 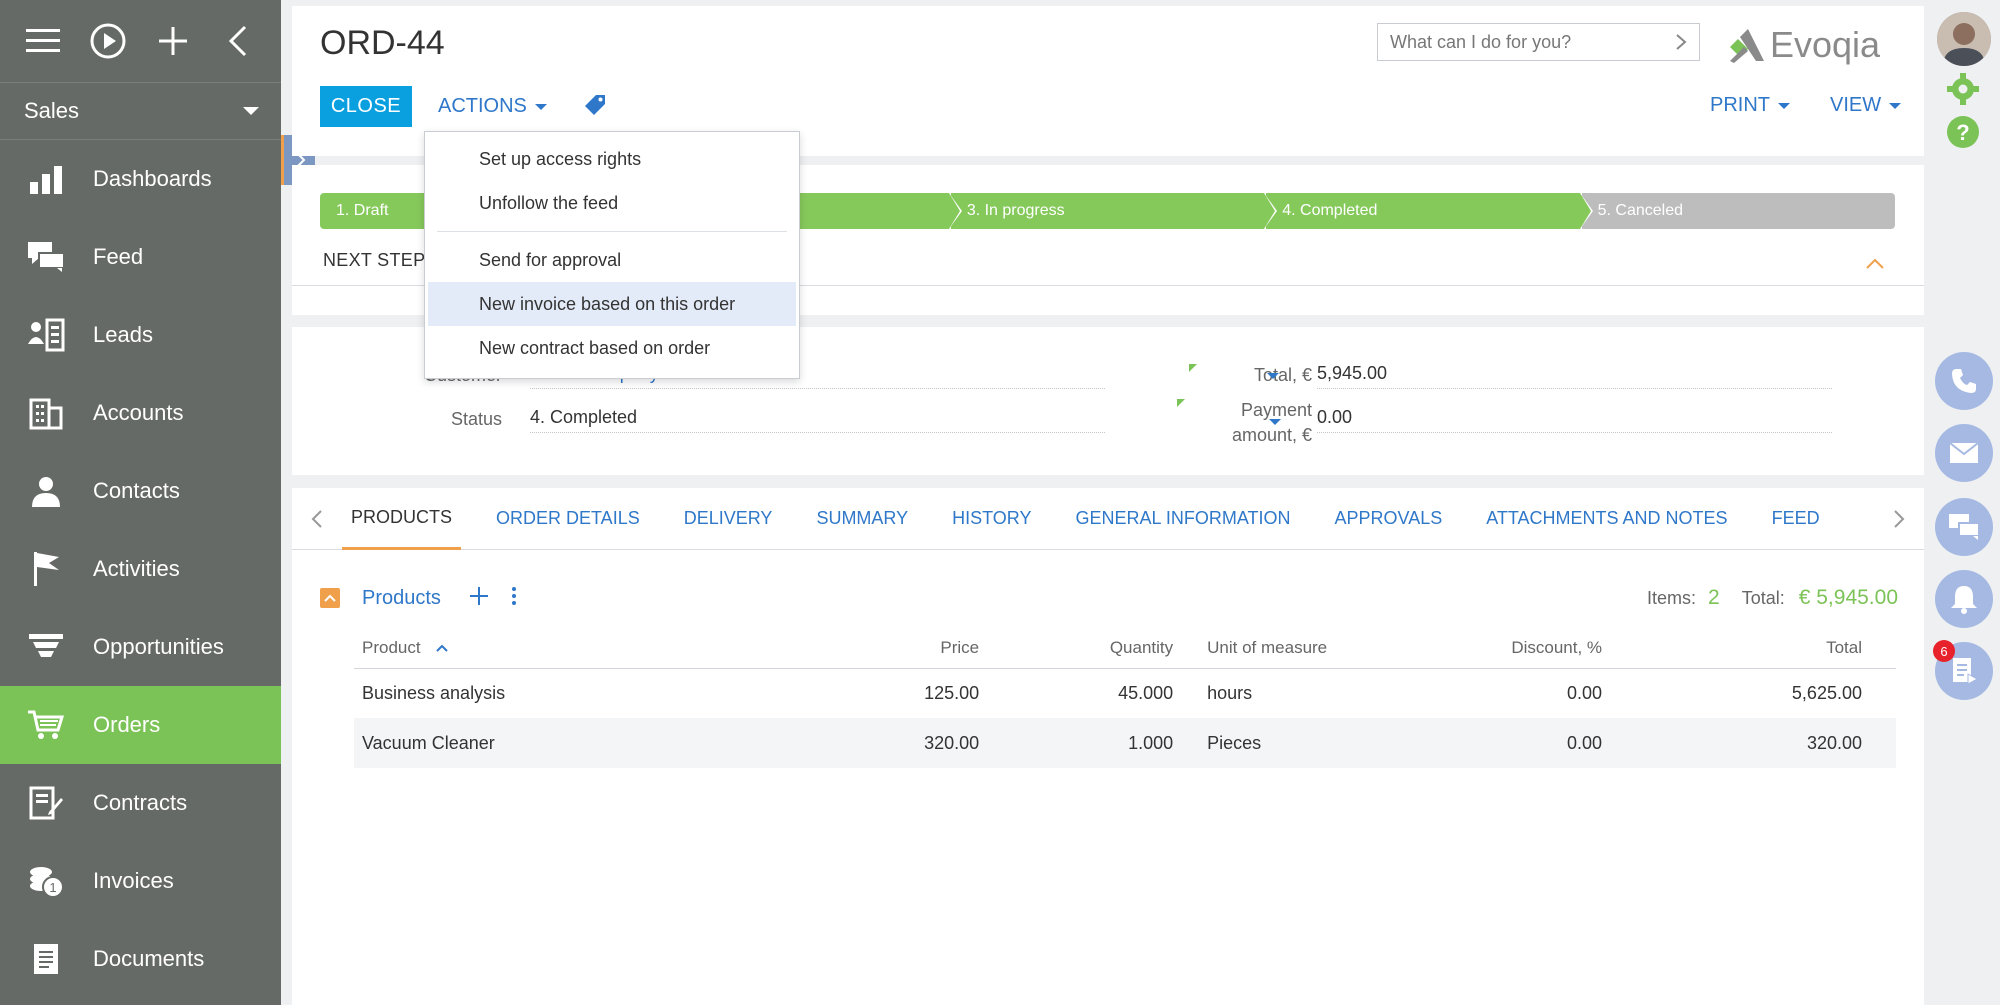 What do you see at coordinates (612, 348) in the screenshot?
I see `menu-item-new-contract: New contract based on order` at bounding box center [612, 348].